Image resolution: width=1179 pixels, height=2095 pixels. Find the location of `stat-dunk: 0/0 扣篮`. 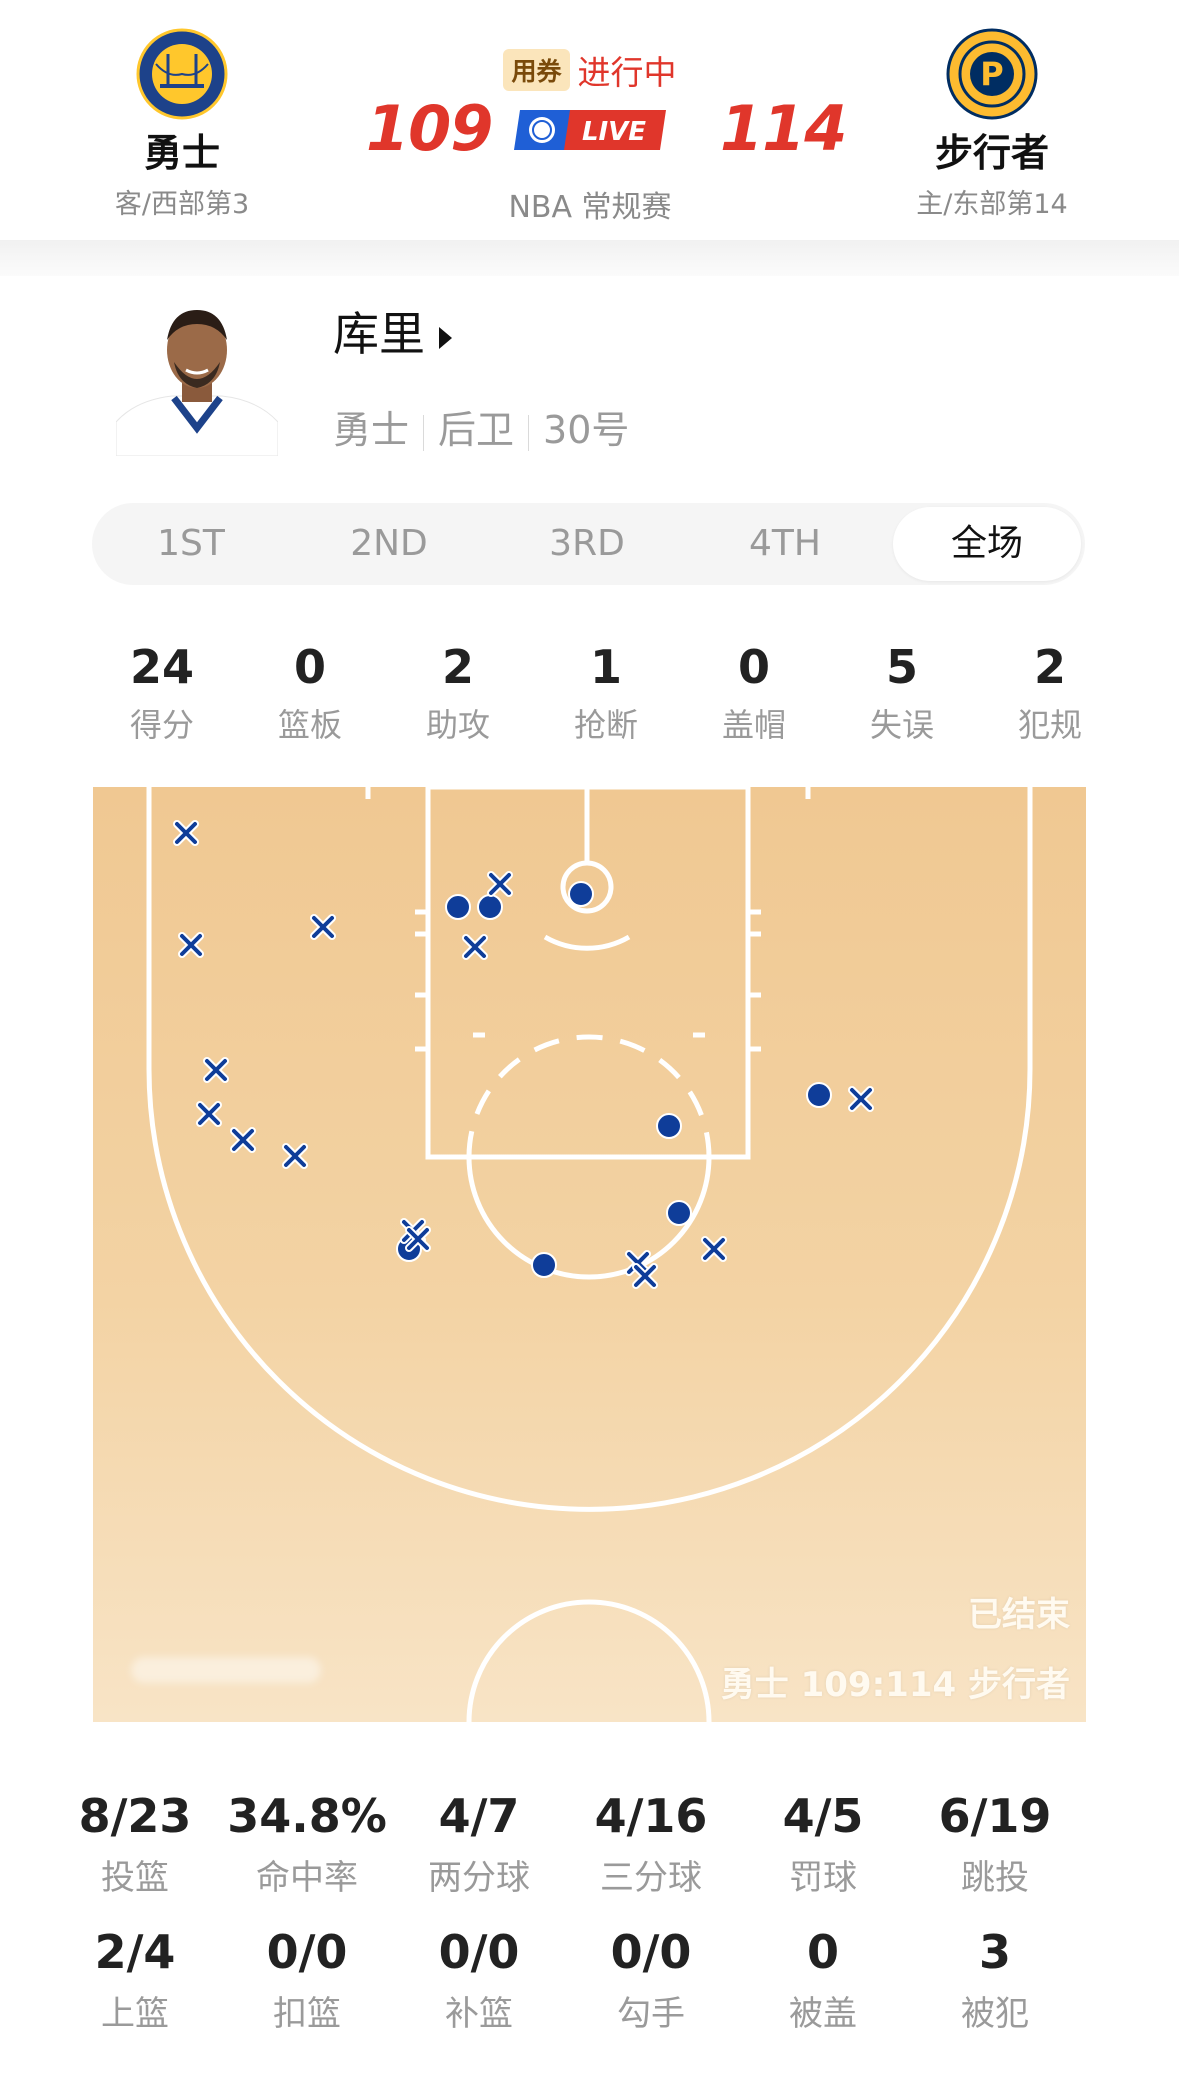

stat-dunk: 0/0 扣篮 is located at coordinates (307, 1979).